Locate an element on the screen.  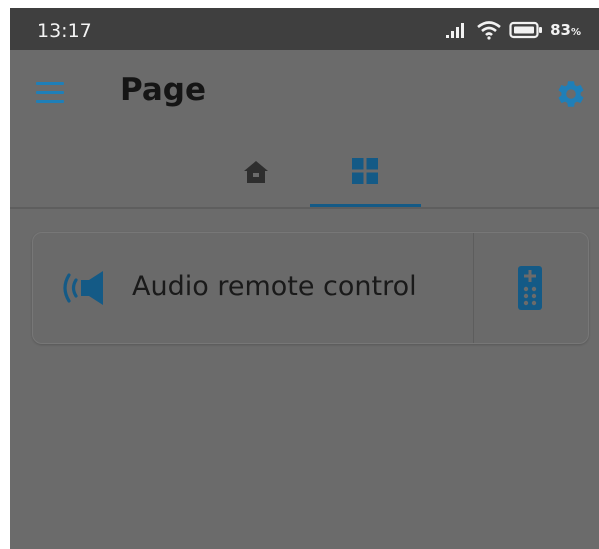
speaker-icon is located at coordinates (83, 288).